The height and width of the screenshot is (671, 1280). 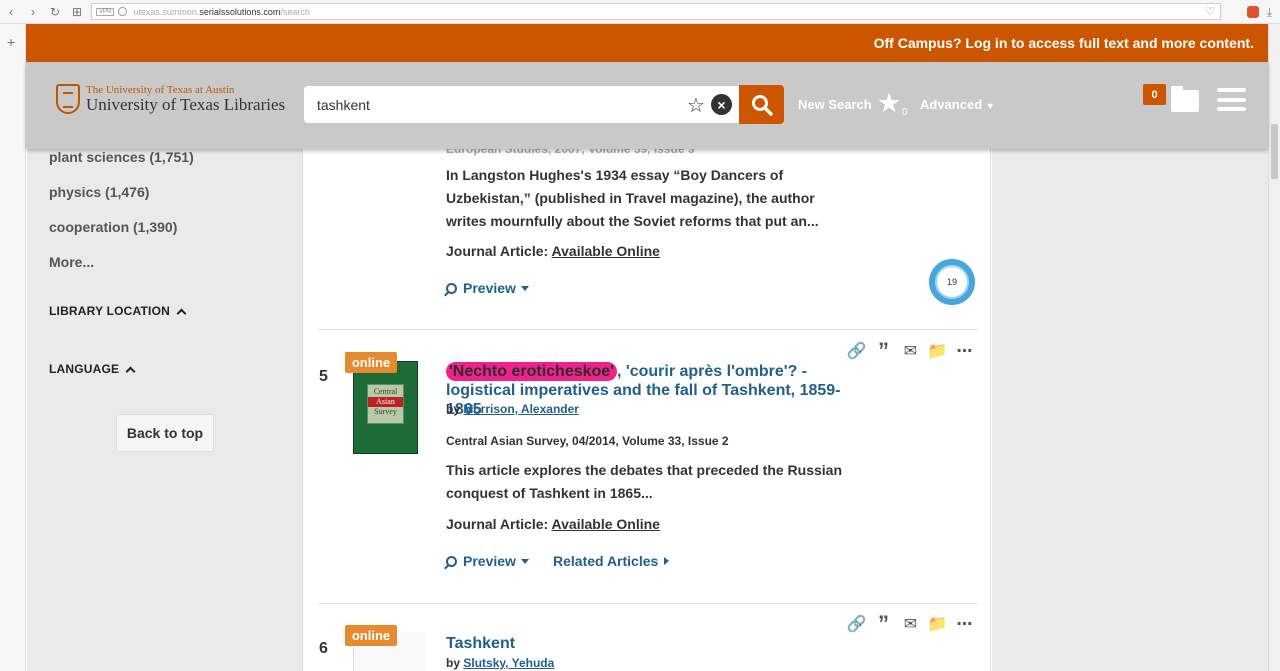 I want to click on add-panel-icon: +, so click(x=11, y=42).